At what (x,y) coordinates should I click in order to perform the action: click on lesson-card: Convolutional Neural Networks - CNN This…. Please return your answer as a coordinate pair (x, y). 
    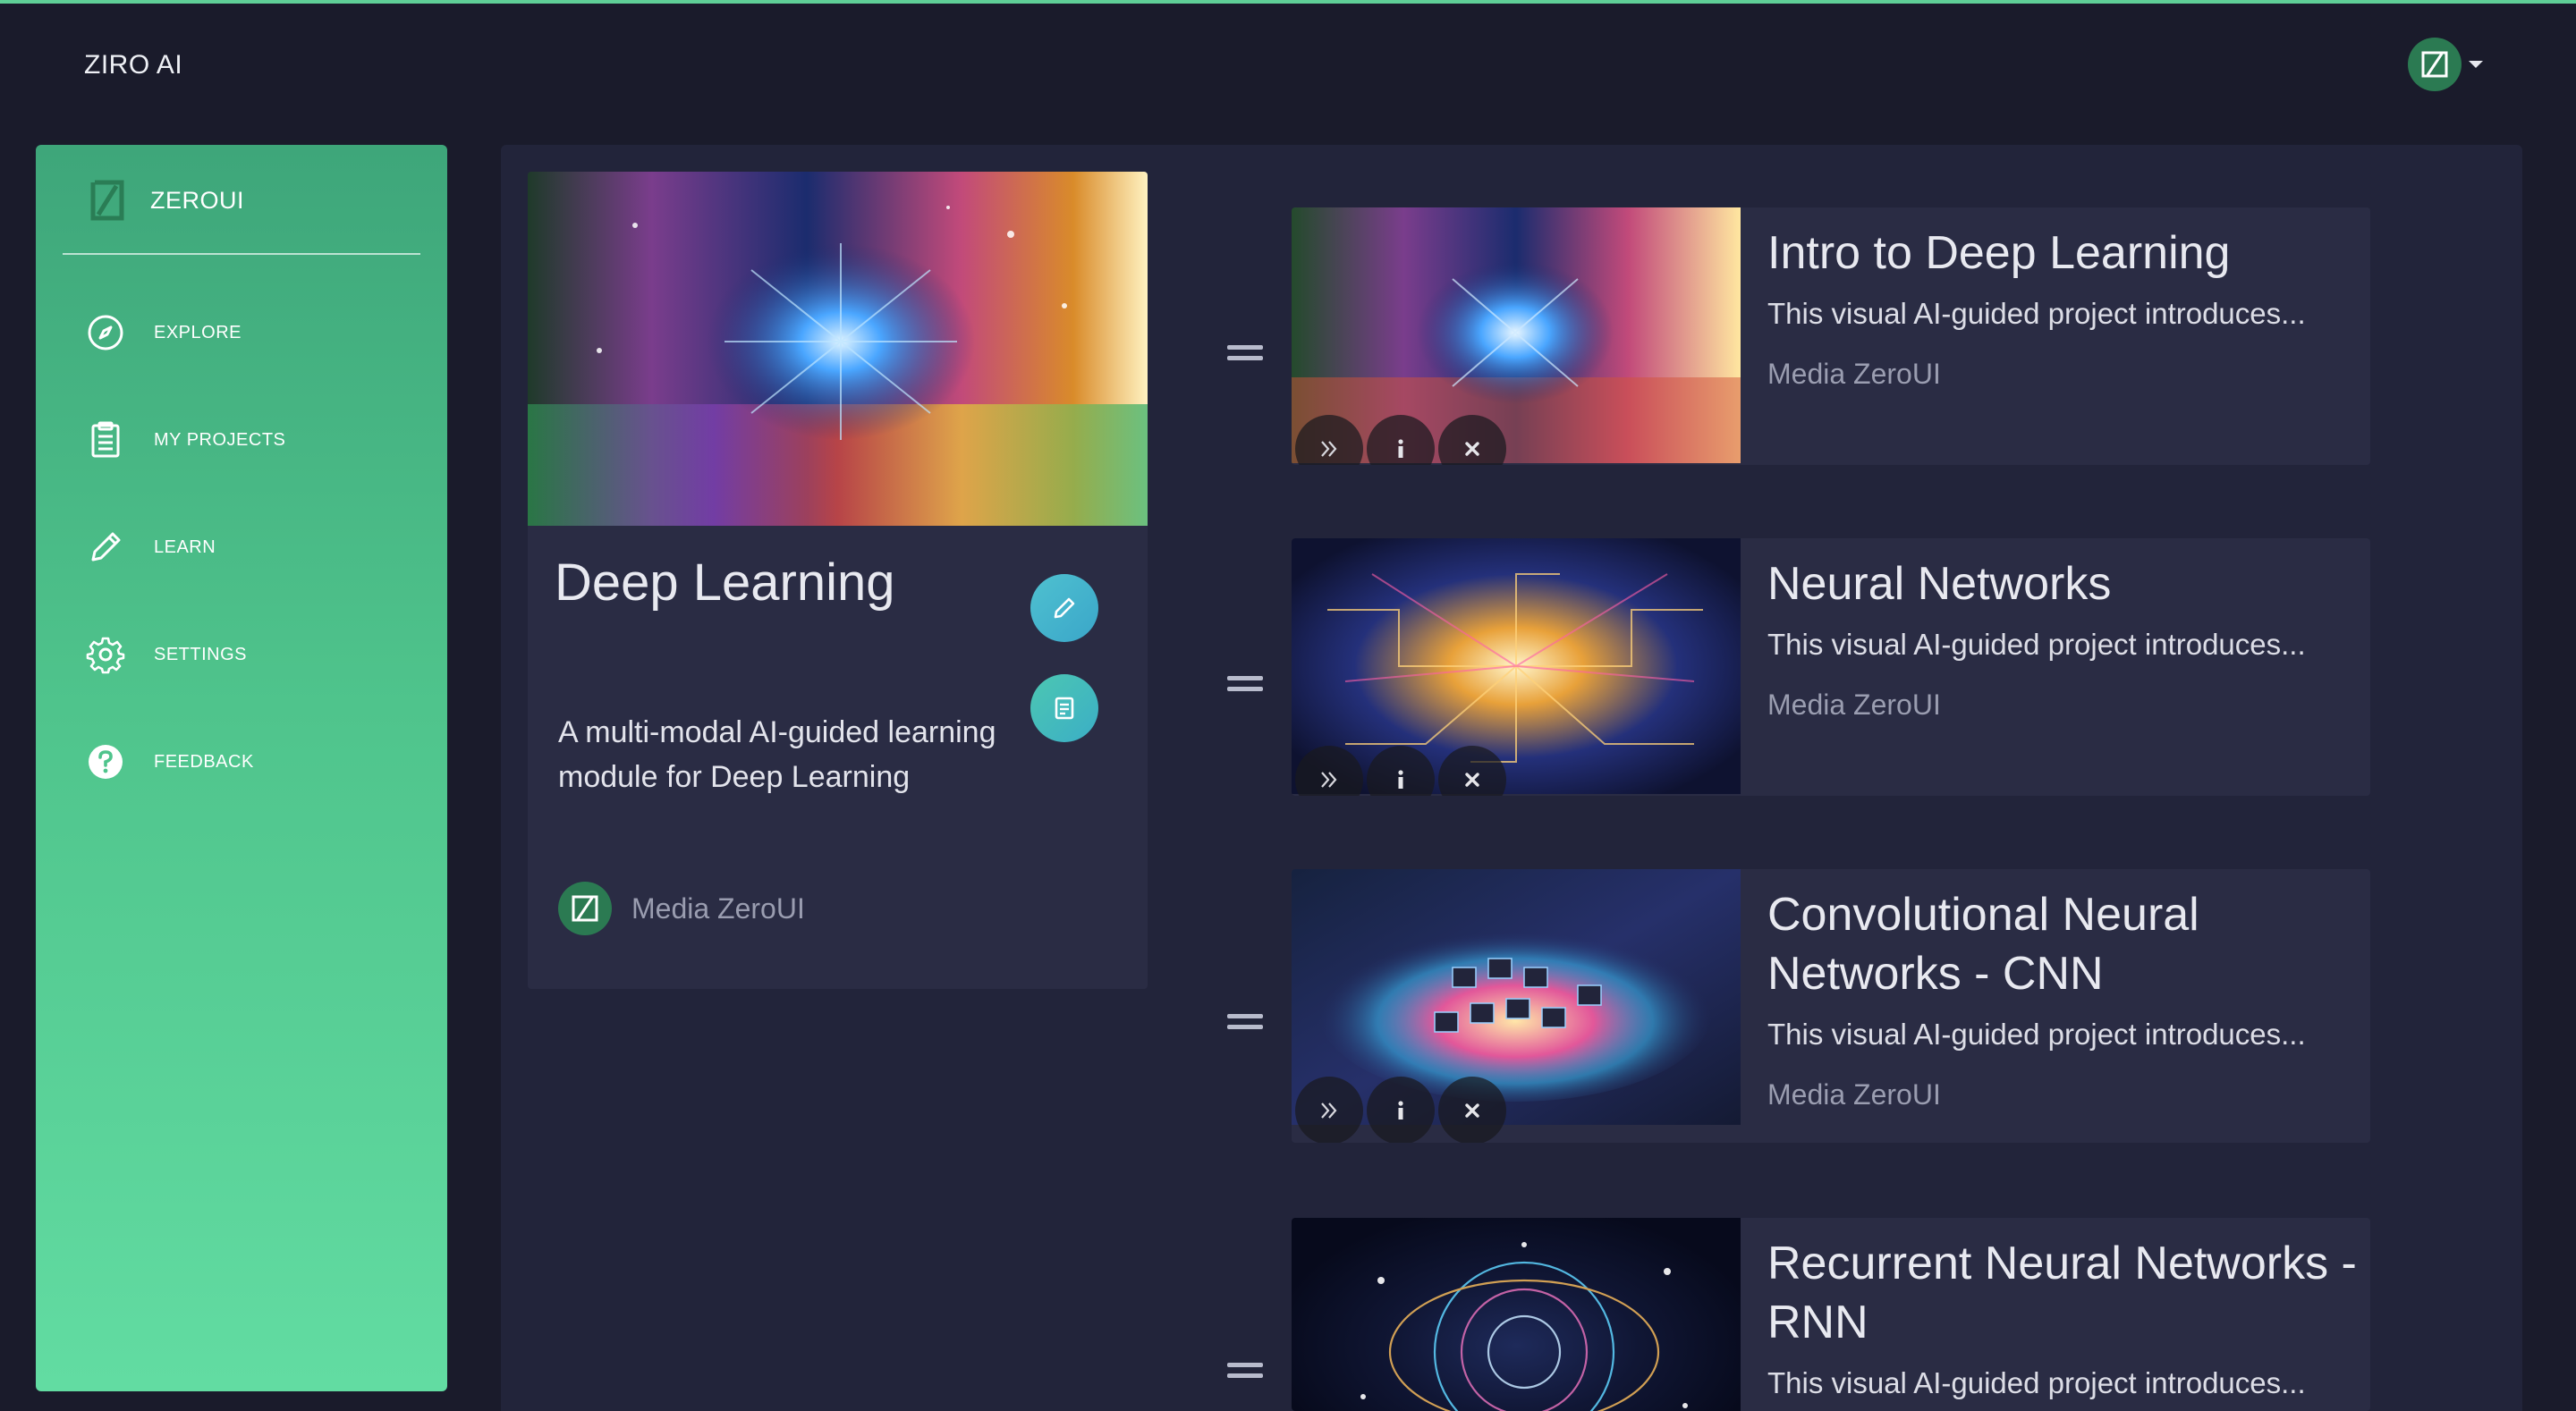
    Looking at the image, I should click on (1831, 1006).